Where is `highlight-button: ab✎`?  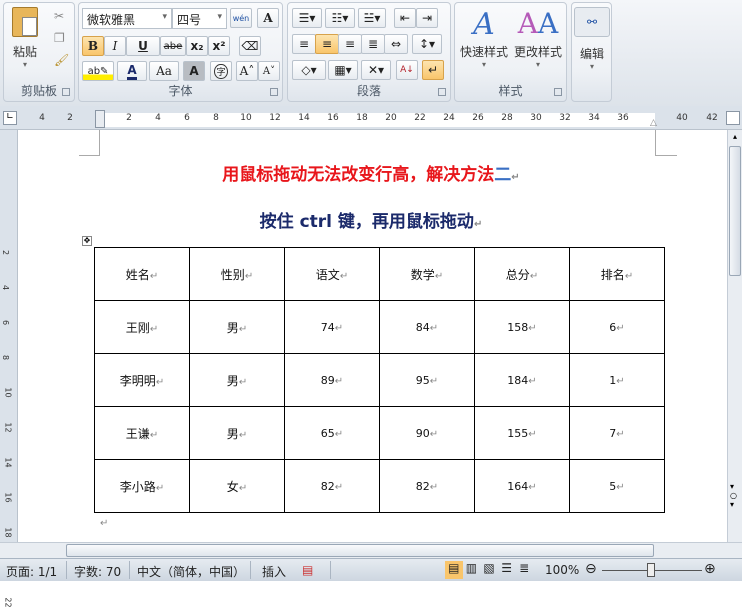 highlight-button: ab✎ is located at coordinates (98, 71).